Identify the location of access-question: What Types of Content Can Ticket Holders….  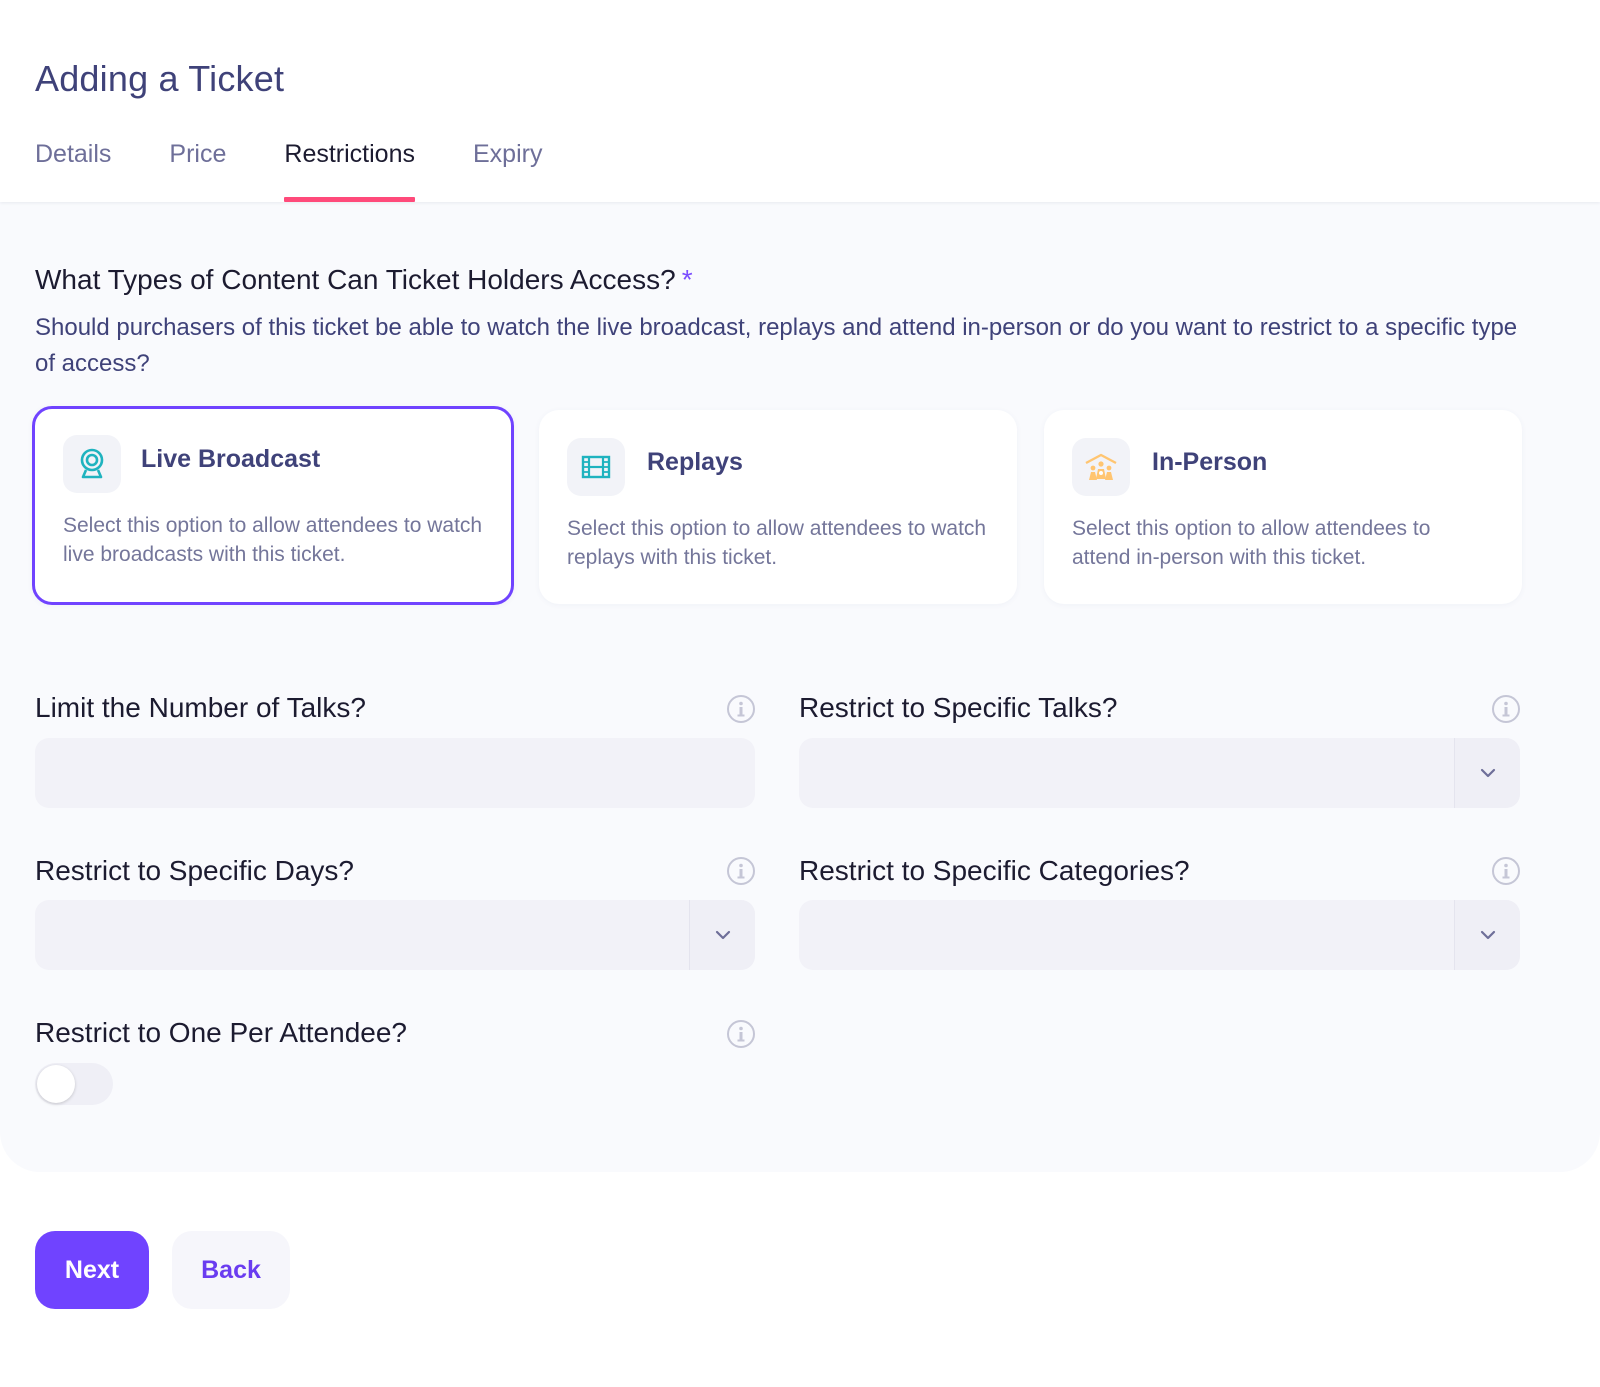
(364, 280).